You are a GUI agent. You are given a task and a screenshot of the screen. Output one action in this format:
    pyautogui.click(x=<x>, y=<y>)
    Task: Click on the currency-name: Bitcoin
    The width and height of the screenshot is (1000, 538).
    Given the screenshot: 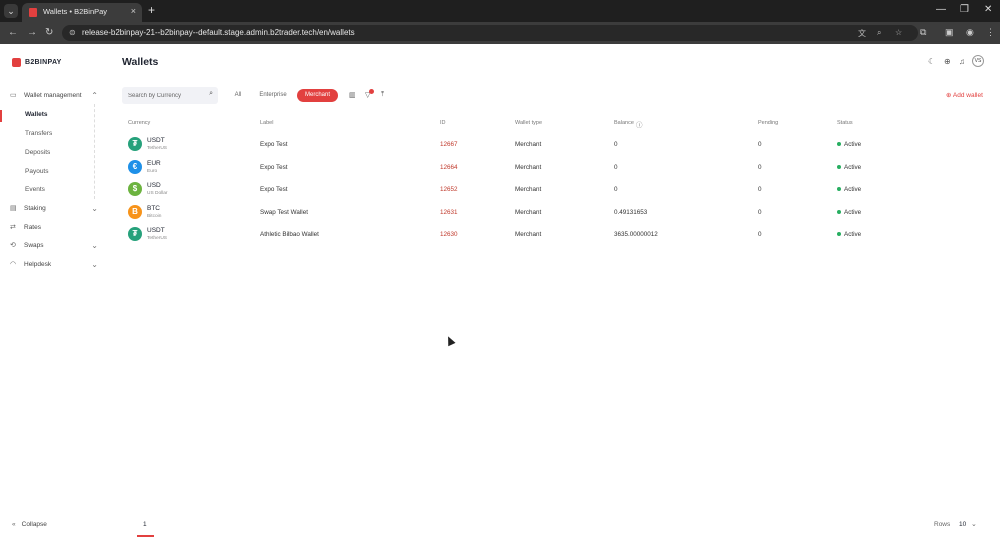 What is the action you would take?
    pyautogui.click(x=154, y=216)
    